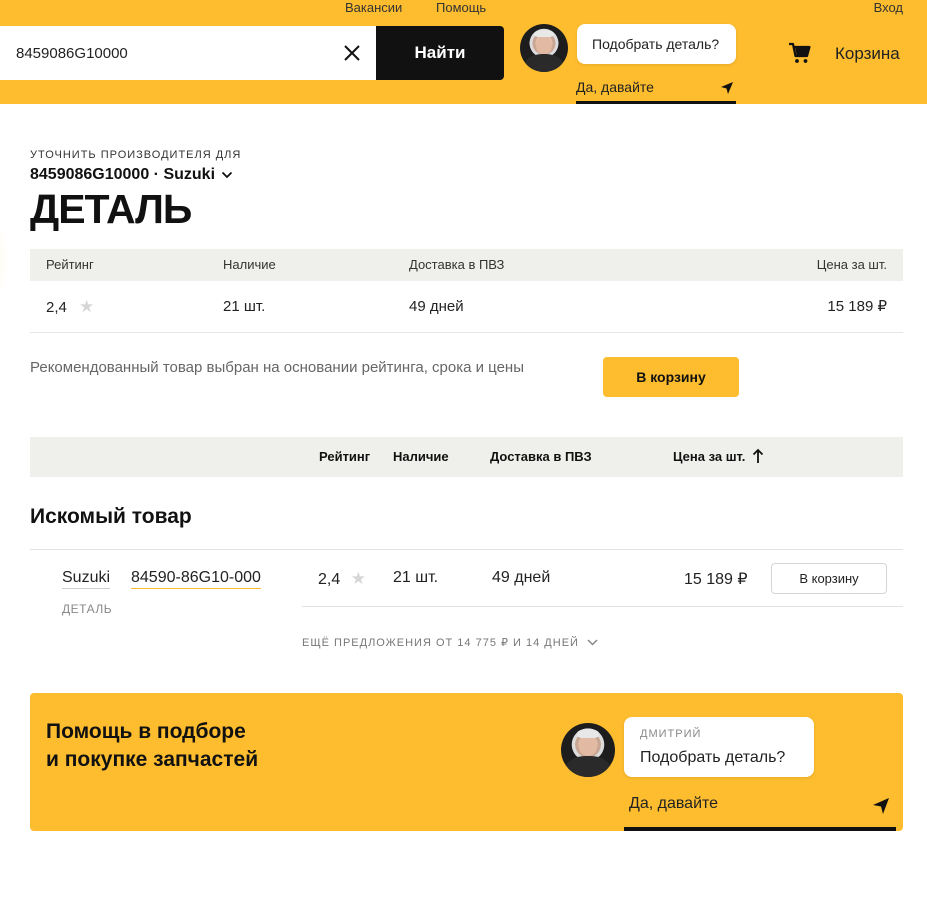 The width and height of the screenshot is (927, 900). I want to click on chat-question: Подобрать деталь?, so click(656, 44).